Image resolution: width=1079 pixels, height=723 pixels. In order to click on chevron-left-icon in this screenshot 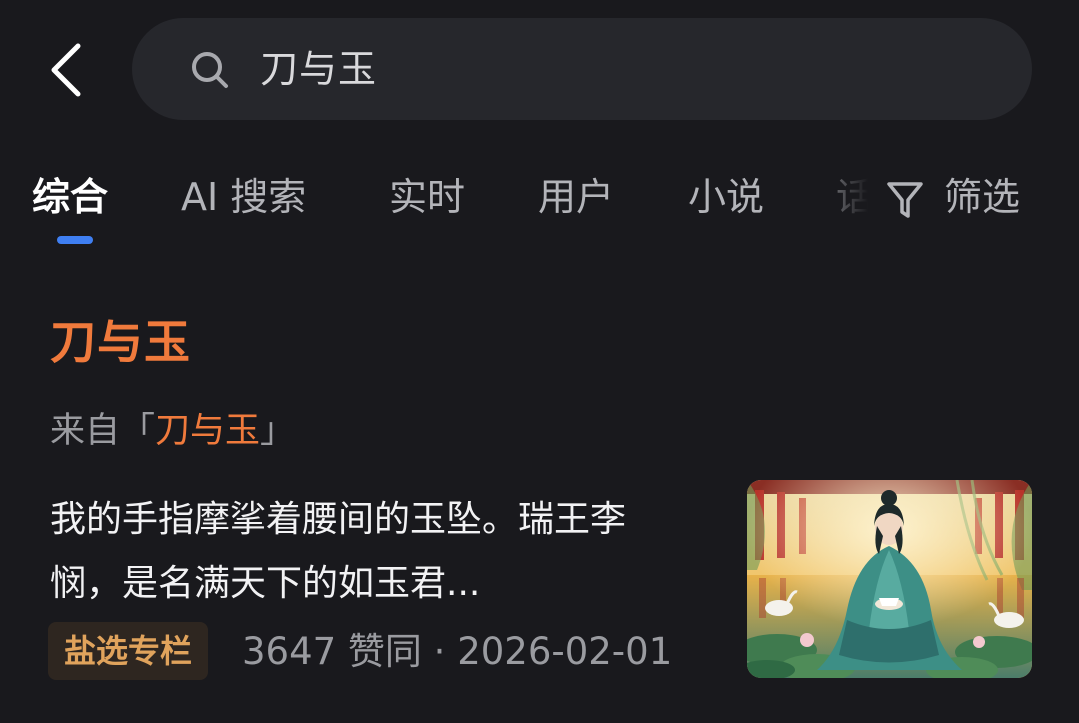, I will do `click(66, 70)`.